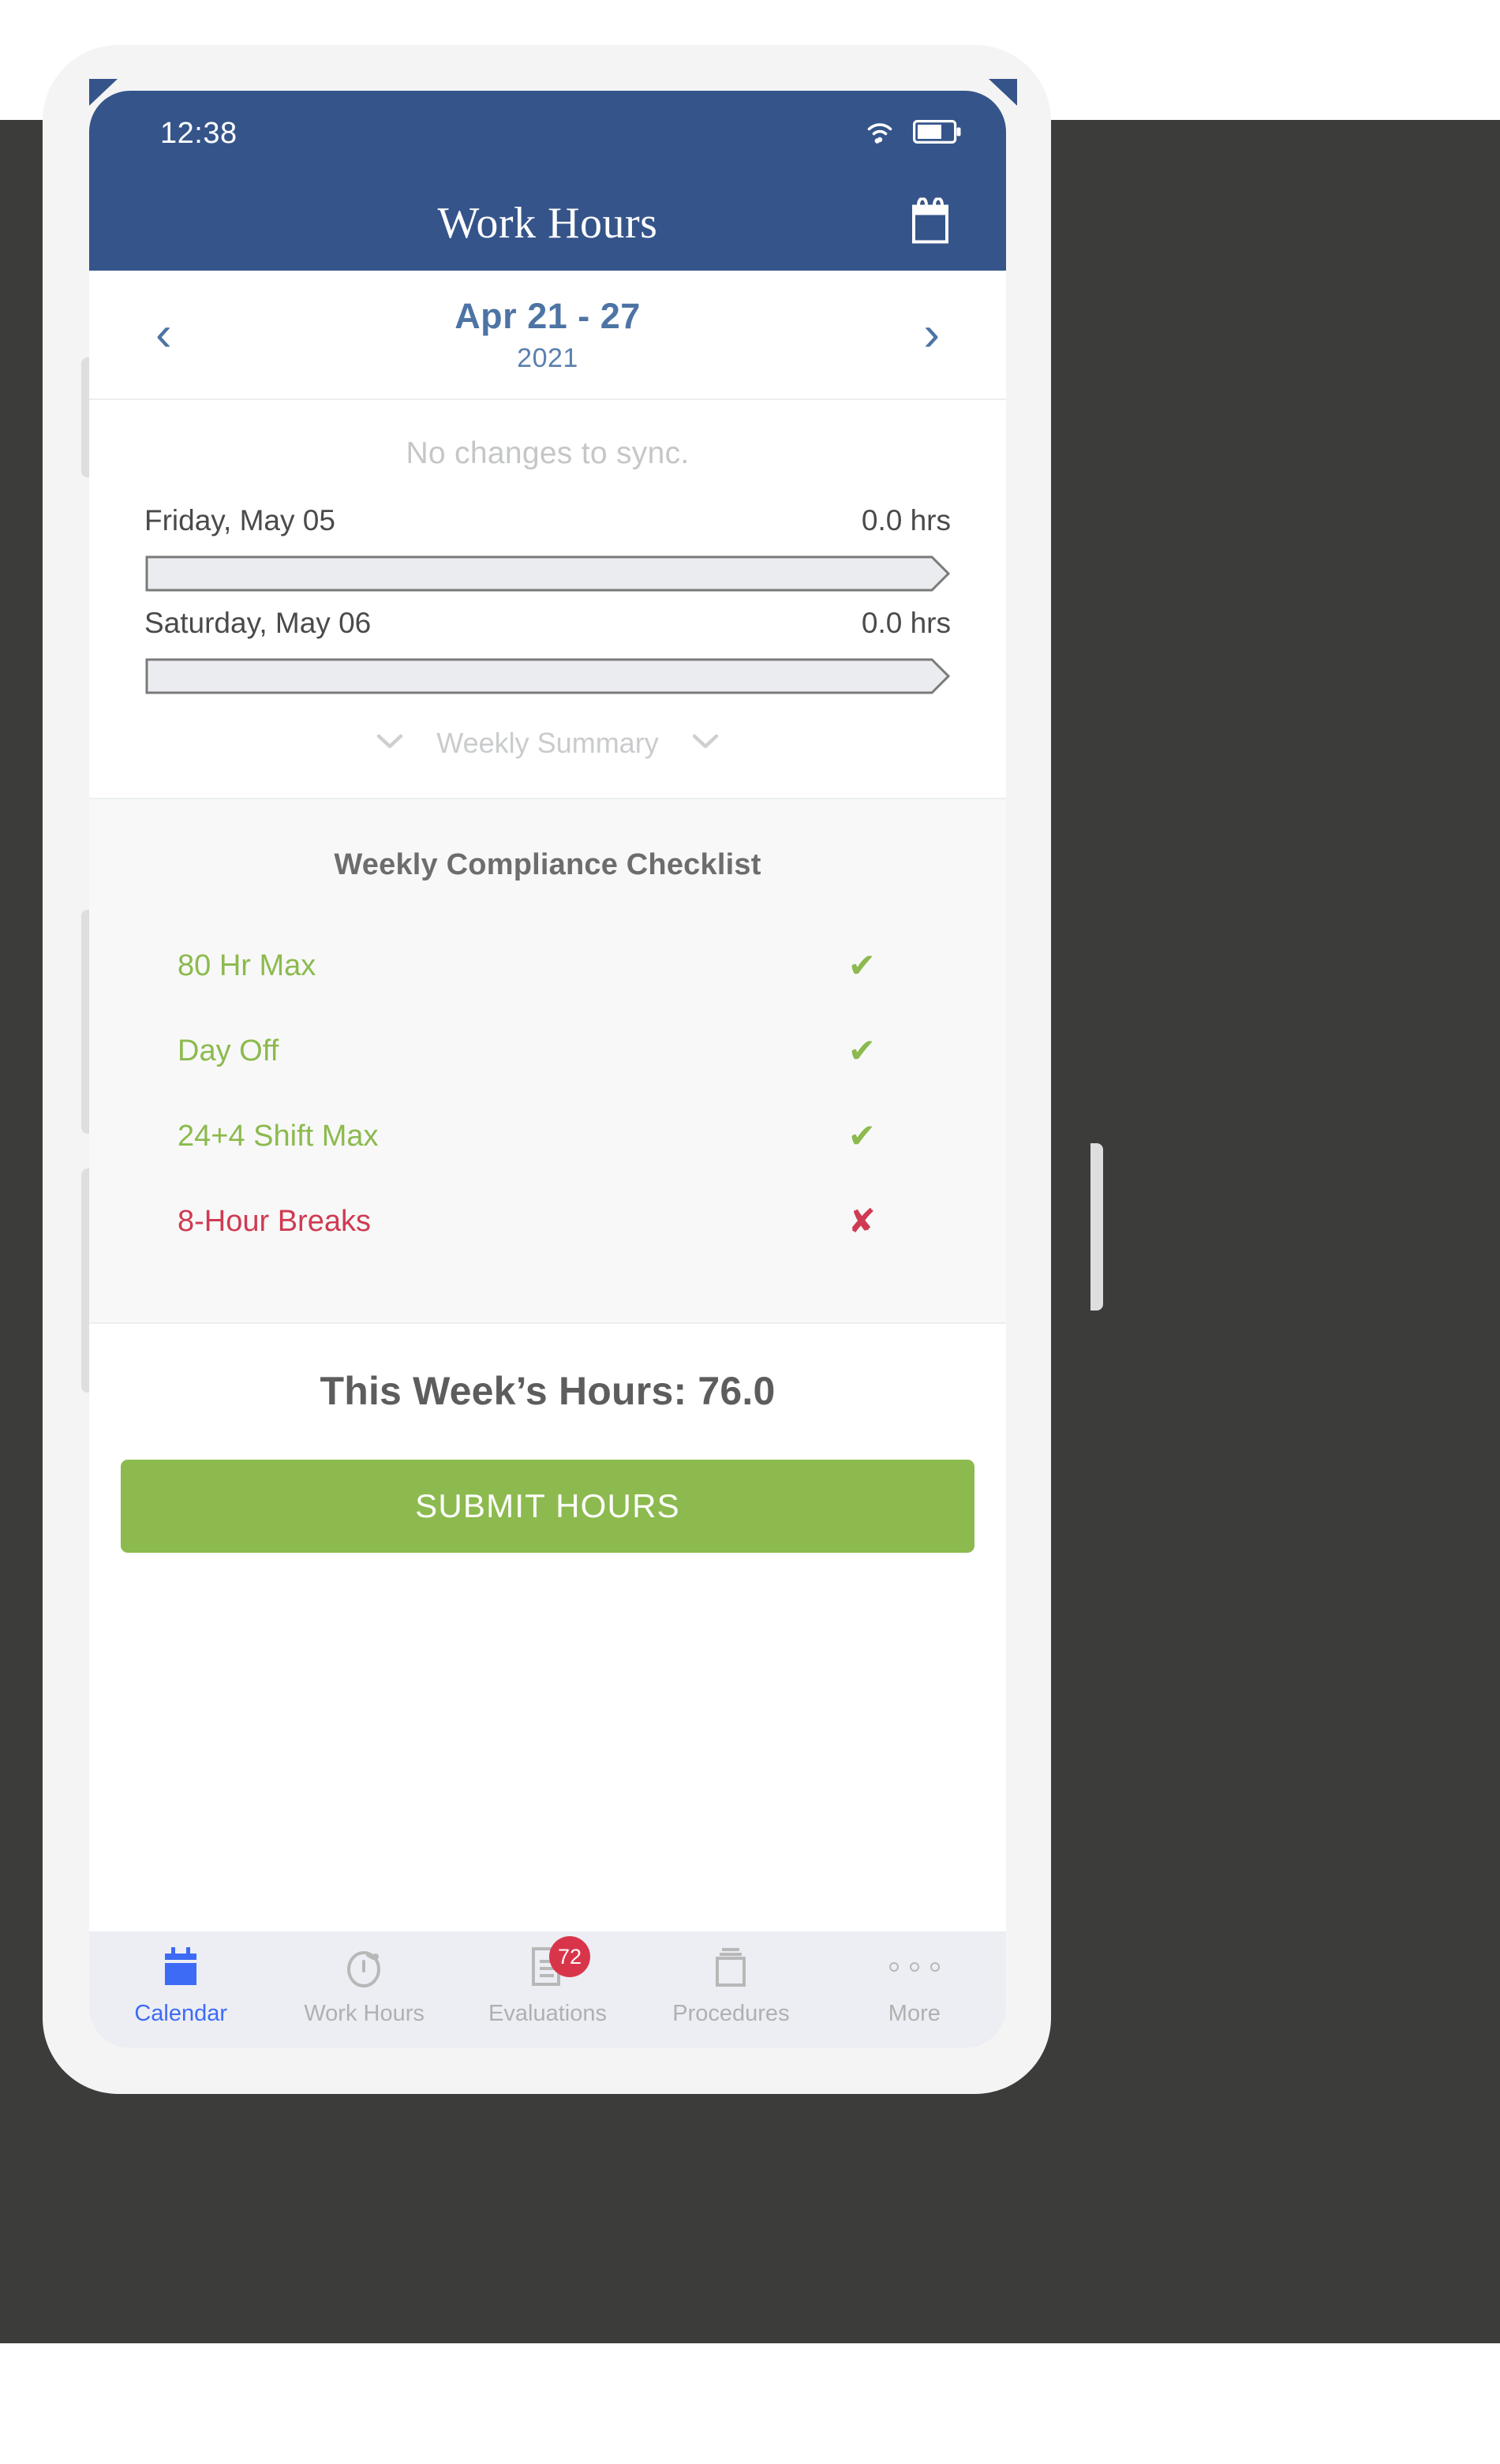 The image size is (1500, 2464). What do you see at coordinates (199, 133) in the screenshot?
I see `status-clock: 12:38` at bounding box center [199, 133].